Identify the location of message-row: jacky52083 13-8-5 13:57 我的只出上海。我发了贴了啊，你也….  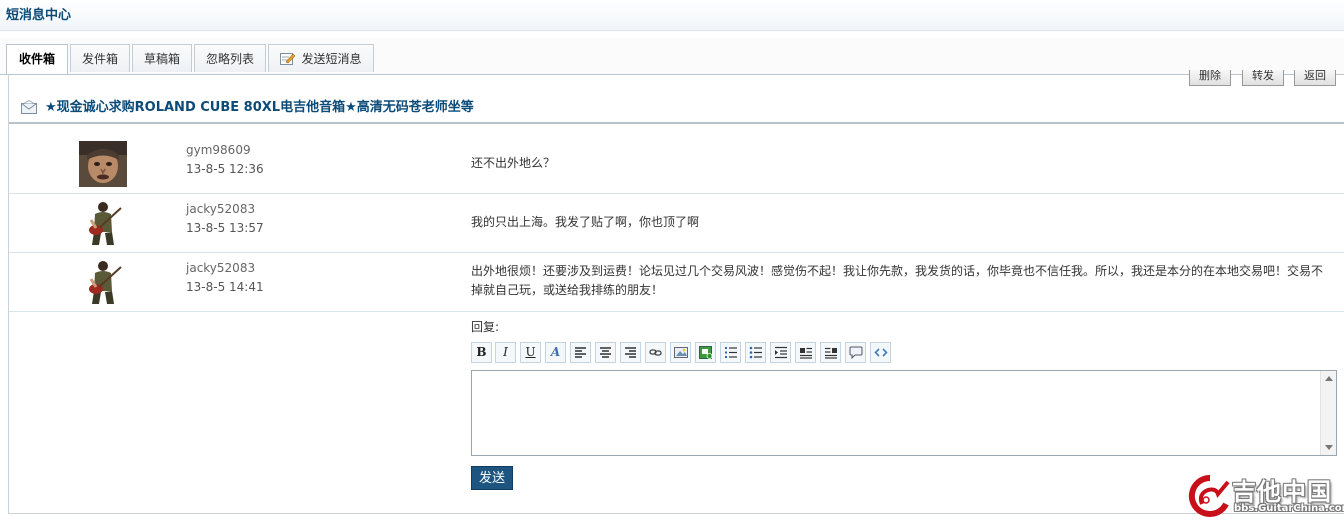
(676, 223).